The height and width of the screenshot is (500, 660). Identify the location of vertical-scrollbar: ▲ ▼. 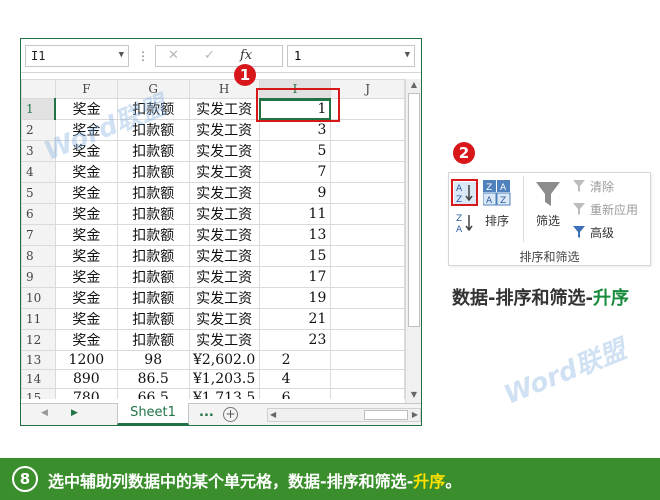
(413, 241).